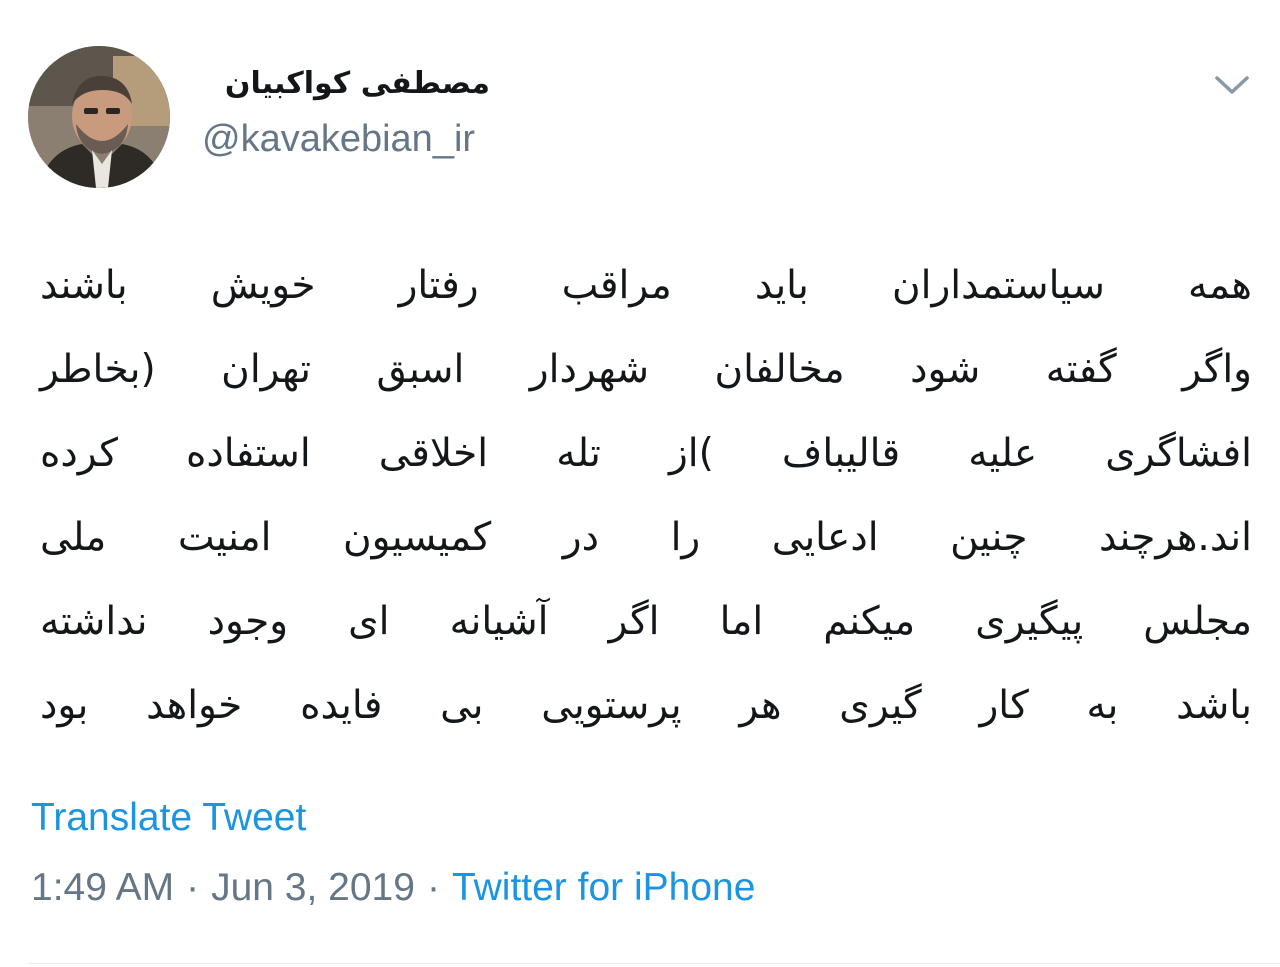 Image resolution: width=1280 pixels, height=967 pixels. Describe the element at coordinates (345, 83) in the screenshot. I see `author-name: مصطفی کواکبیان` at that location.